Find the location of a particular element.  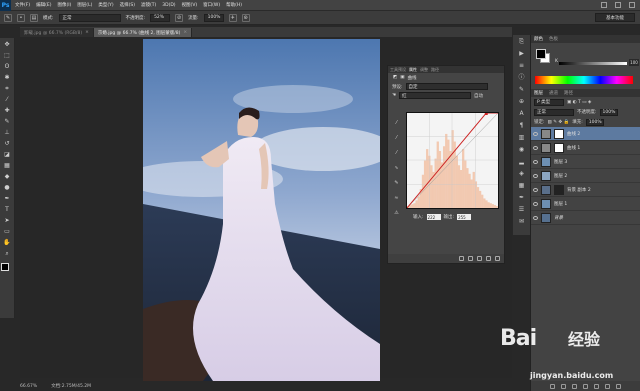

mask-icon: ▣ is located at coordinates (402, 77).